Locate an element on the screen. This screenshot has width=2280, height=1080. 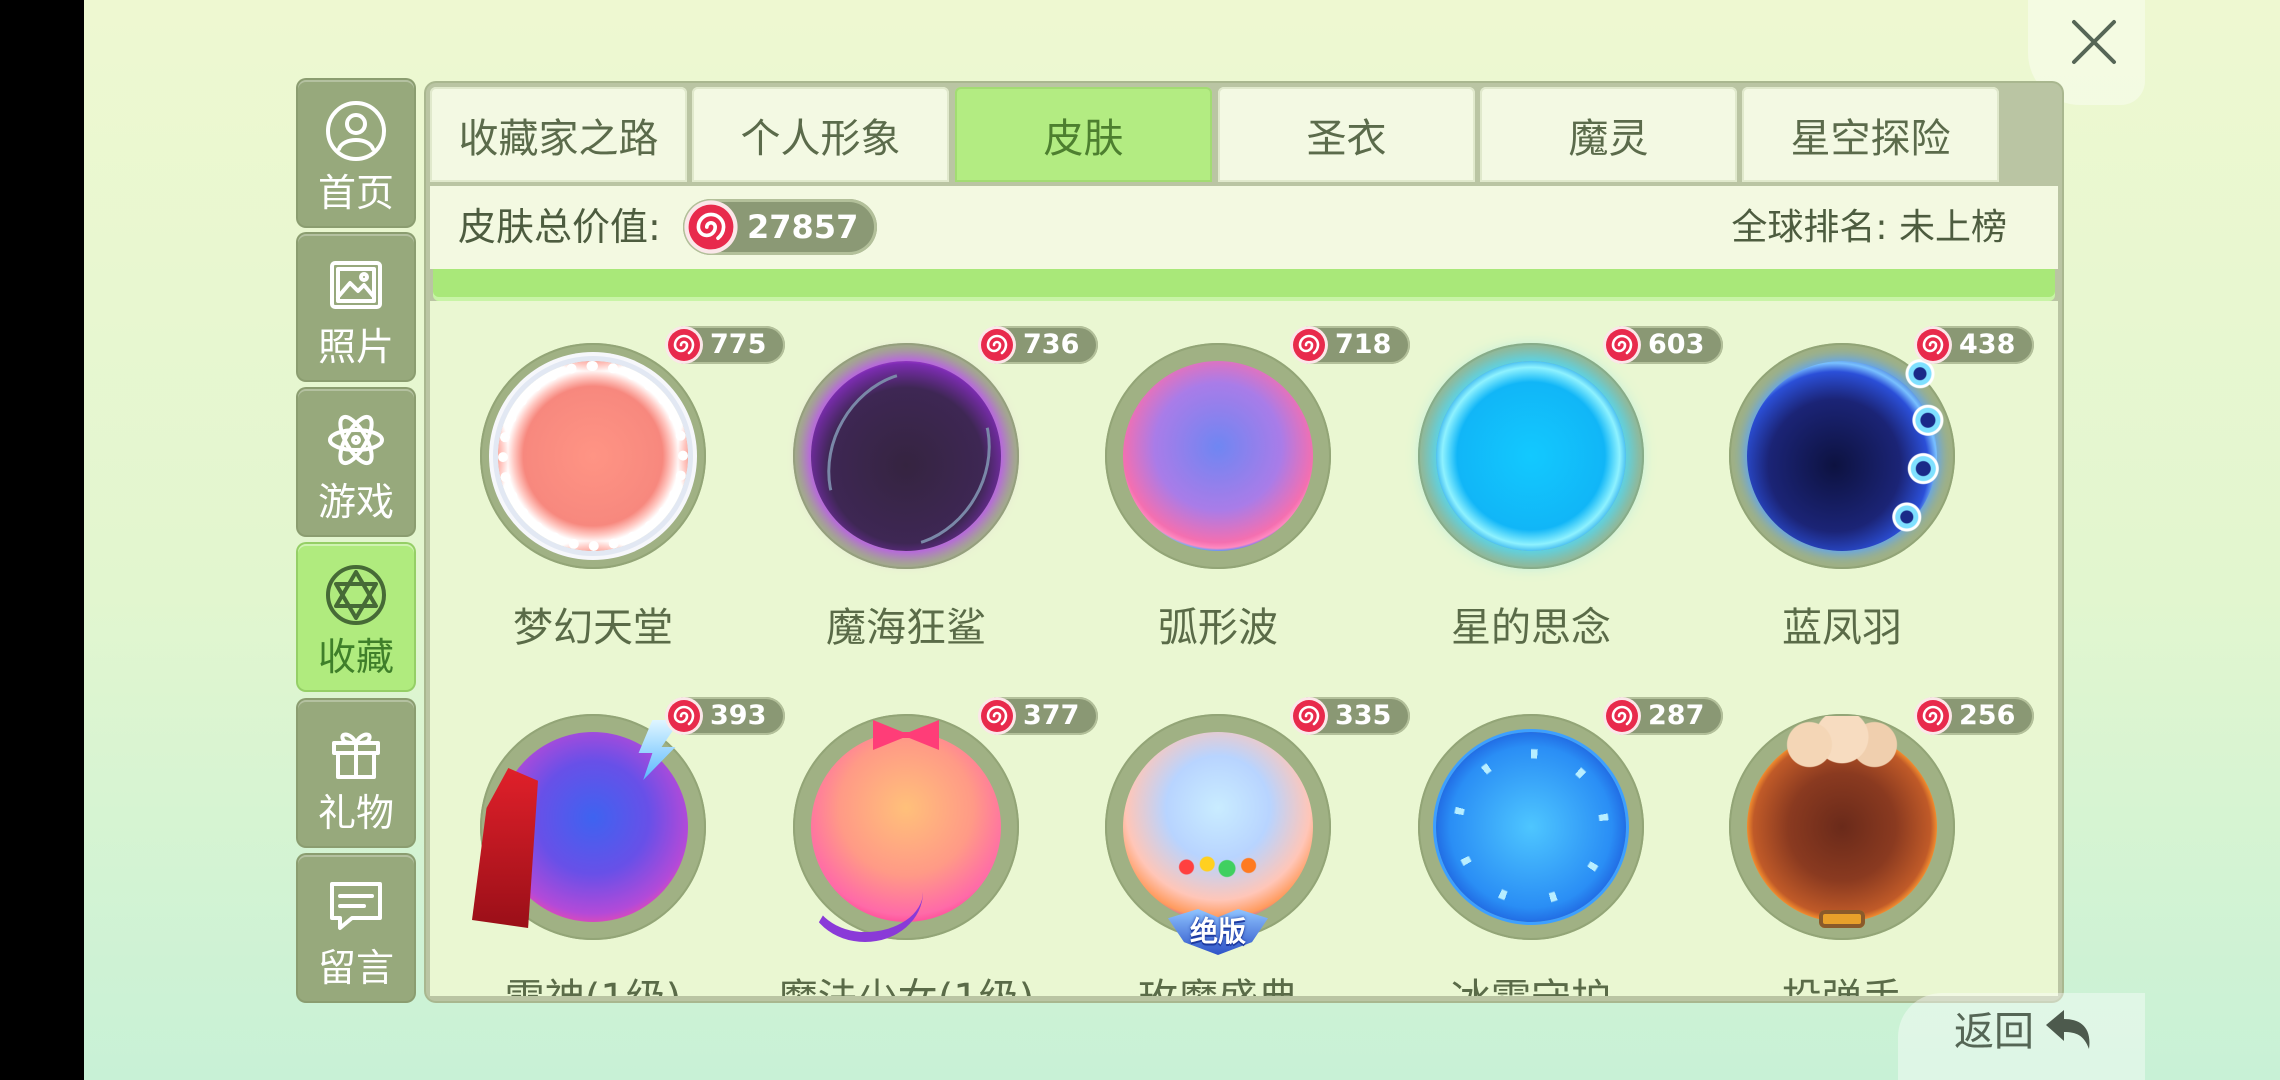
total-value: 27857 is located at coordinates (803, 227).